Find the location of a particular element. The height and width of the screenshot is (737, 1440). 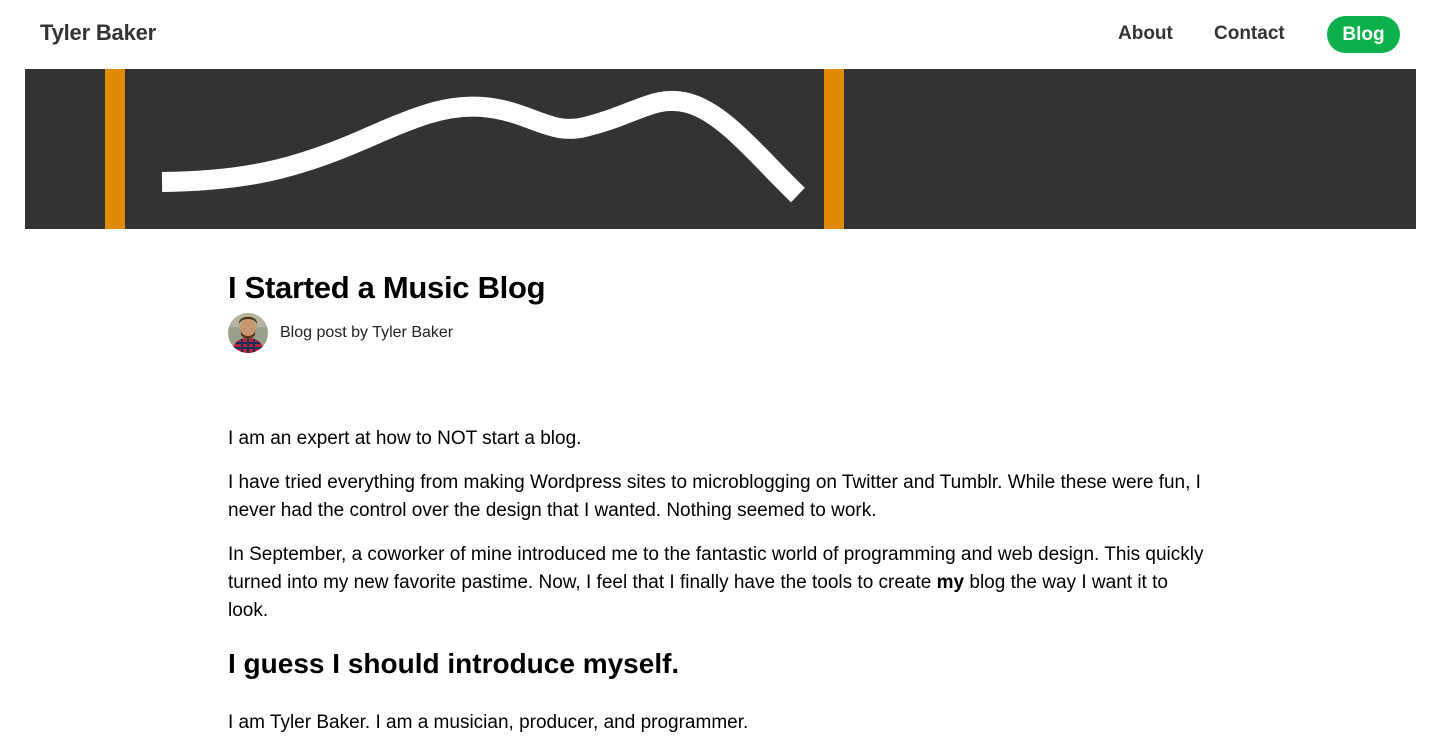

nav-link-contact: Contact is located at coordinates (1249, 34).